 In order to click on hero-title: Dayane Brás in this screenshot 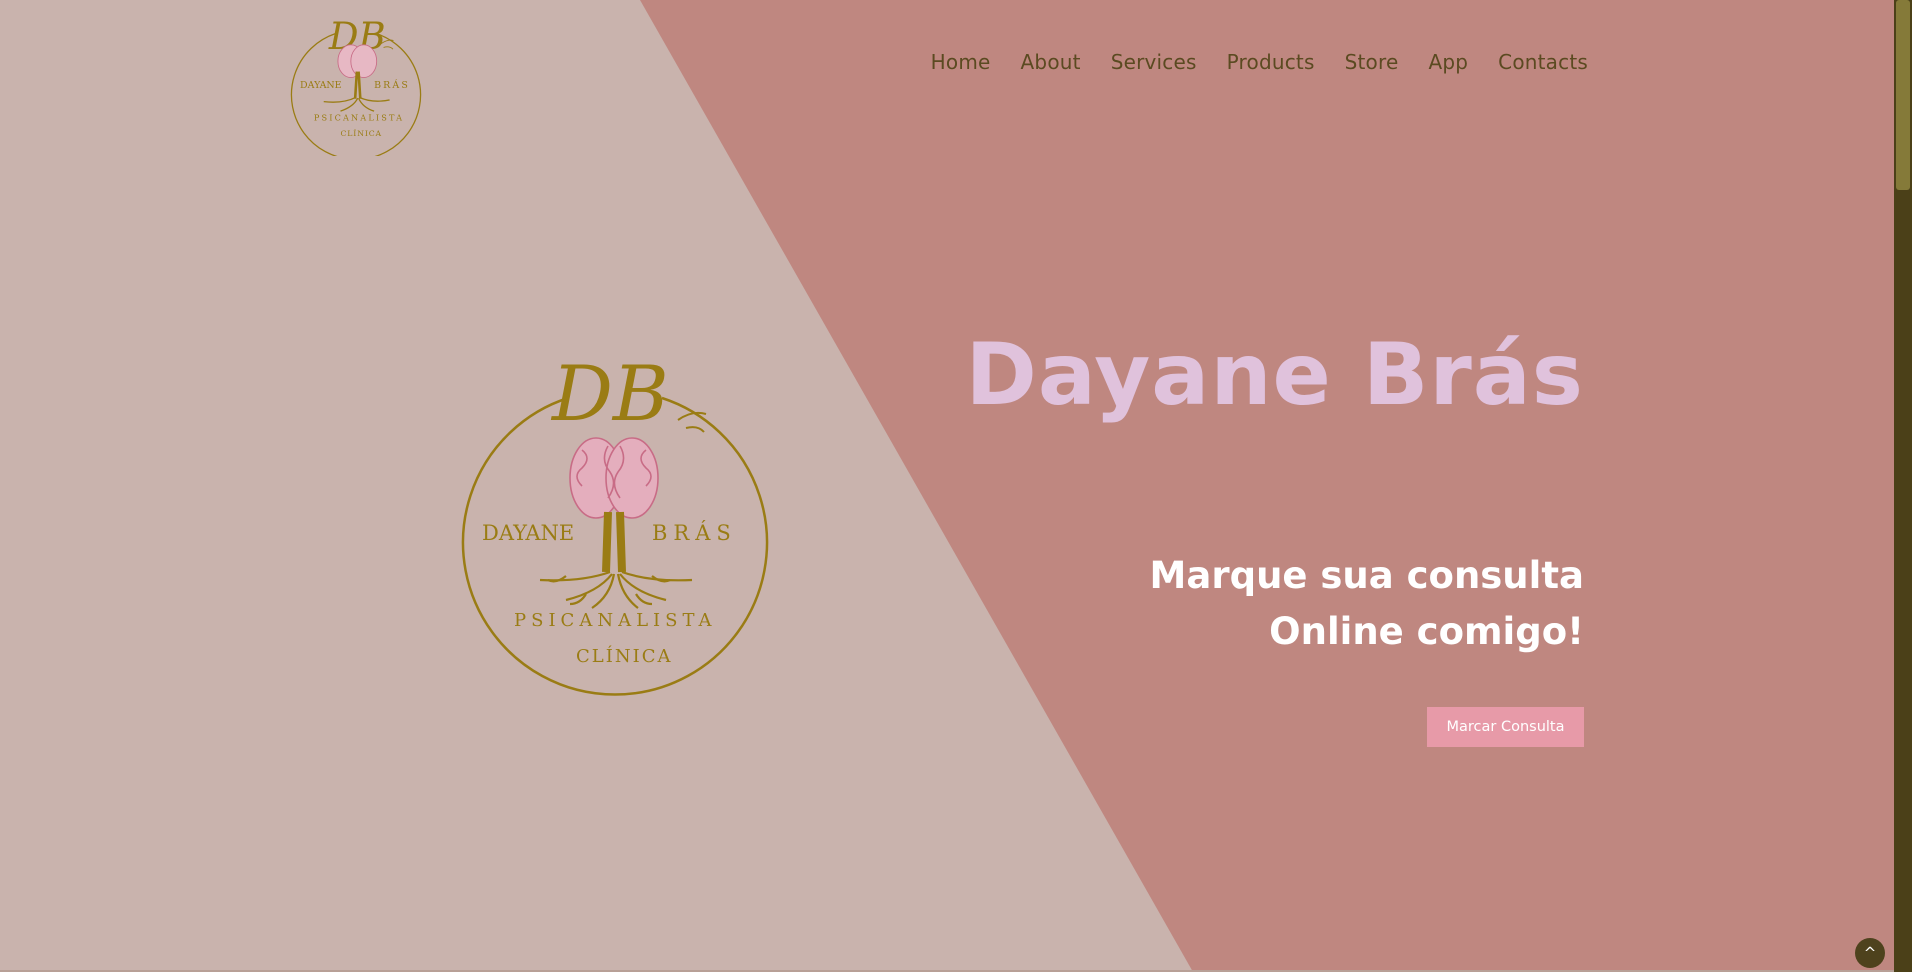, I will do `click(1274, 375)`.